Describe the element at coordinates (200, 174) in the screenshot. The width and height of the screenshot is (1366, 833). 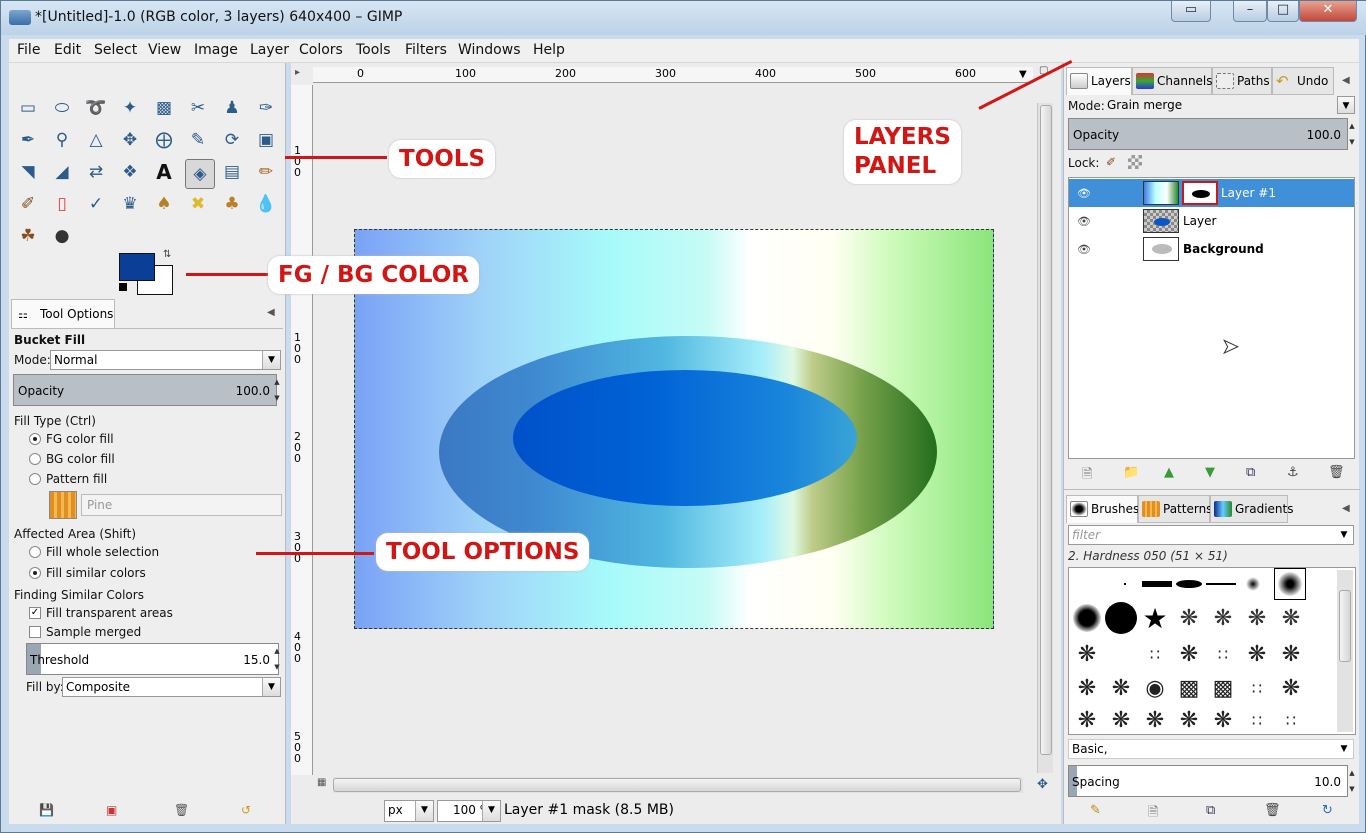
I see `bucket-fill-icon: ◈` at that location.